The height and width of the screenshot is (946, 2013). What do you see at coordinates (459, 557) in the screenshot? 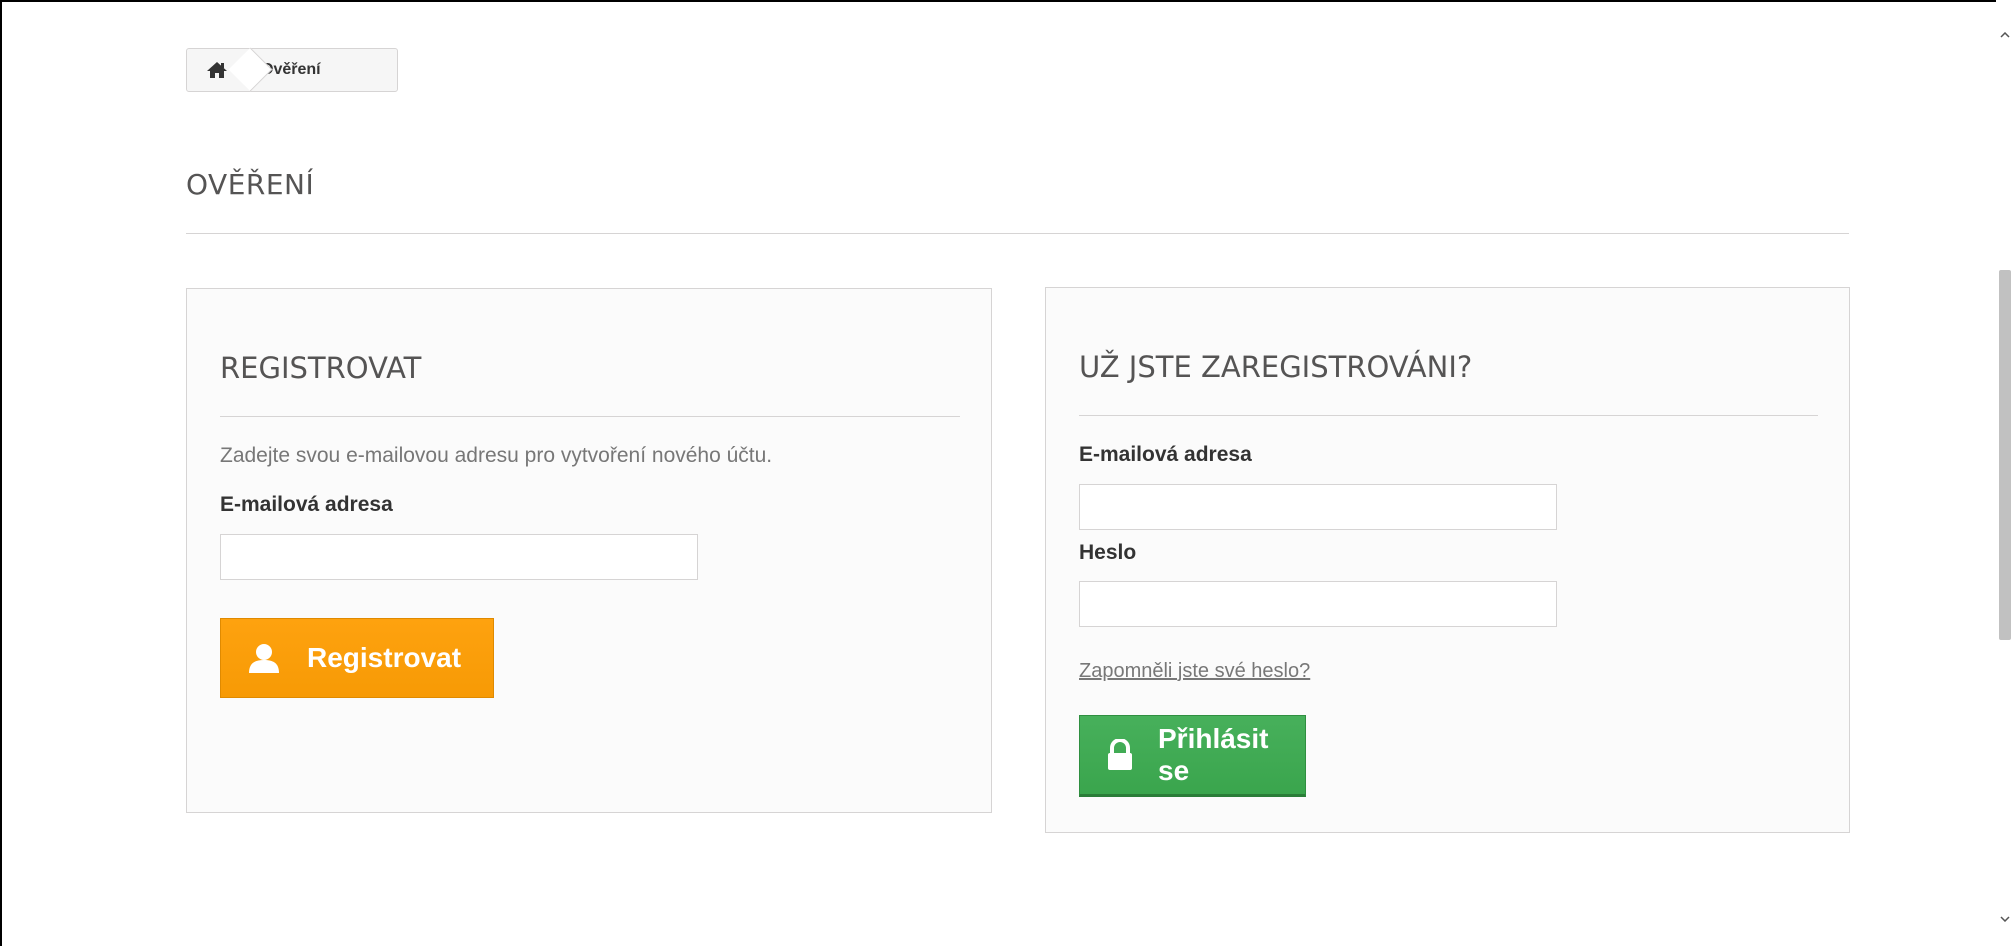
I see `register-email-input` at bounding box center [459, 557].